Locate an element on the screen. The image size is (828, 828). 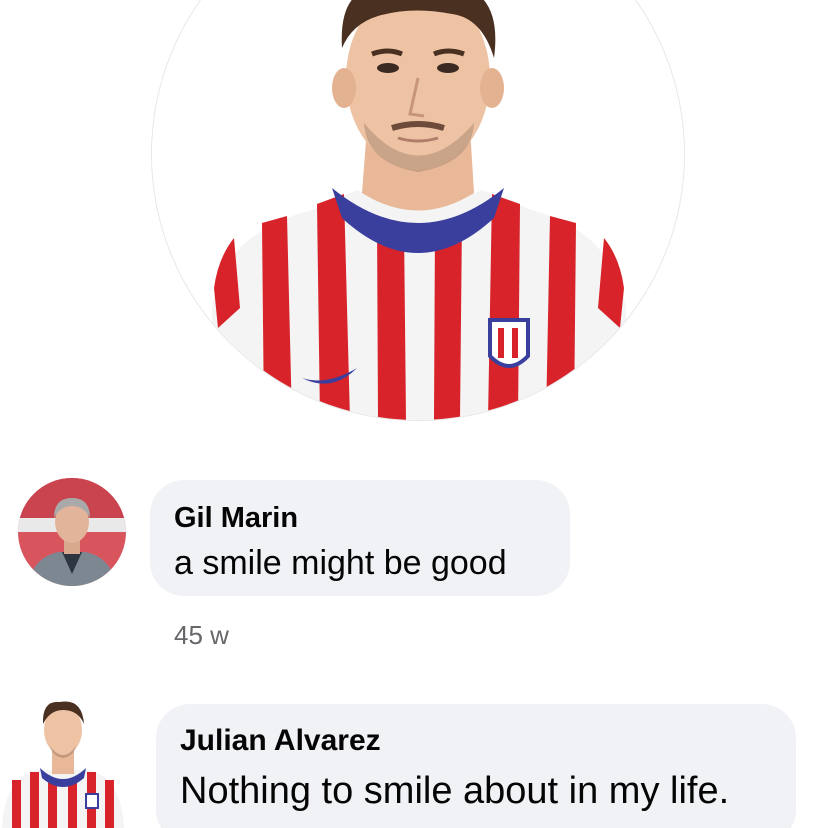
comment-author: Gil Marin is located at coordinates (236, 518).